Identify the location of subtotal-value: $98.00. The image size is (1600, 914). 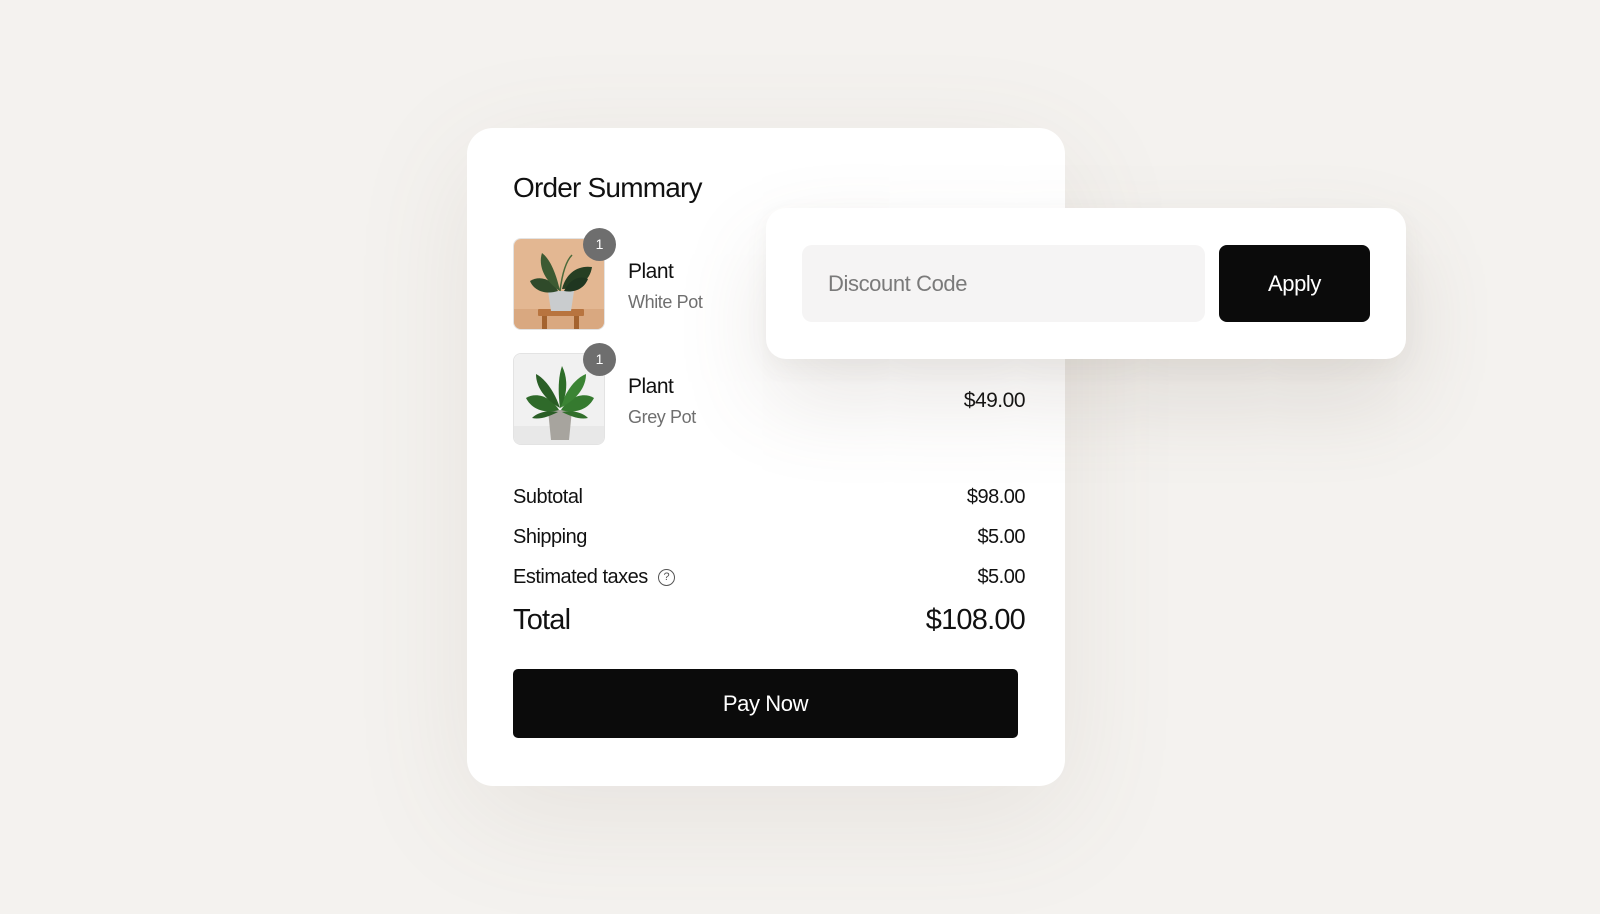
(996, 497).